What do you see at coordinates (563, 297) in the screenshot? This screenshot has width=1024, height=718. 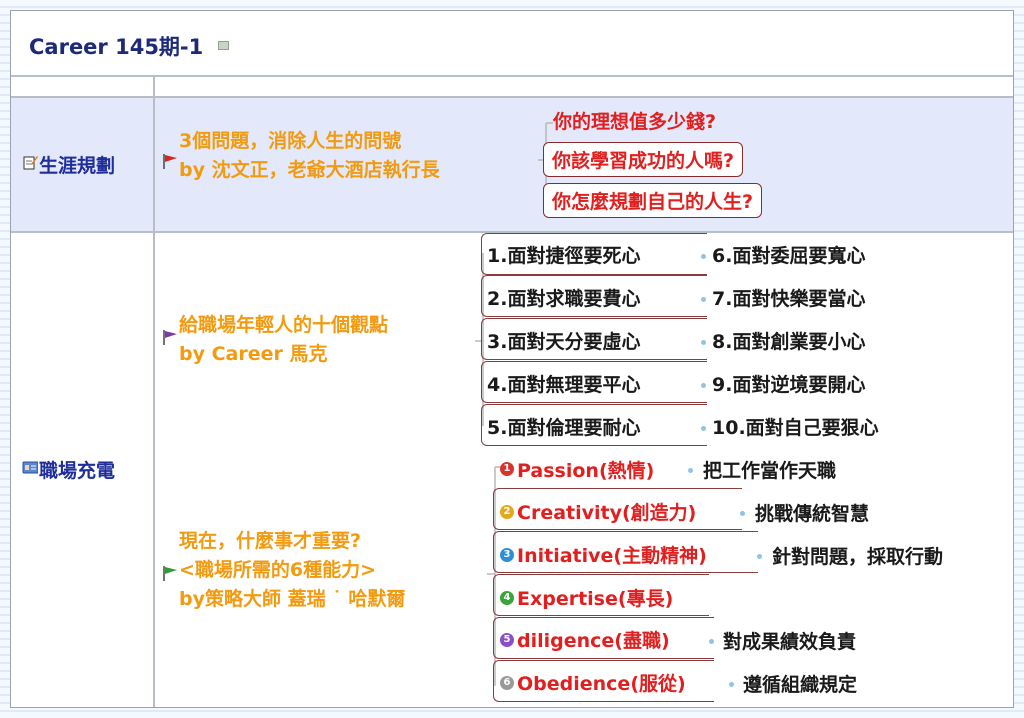 I see `view-item-2: 2.面對求職要費心` at bounding box center [563, 297].